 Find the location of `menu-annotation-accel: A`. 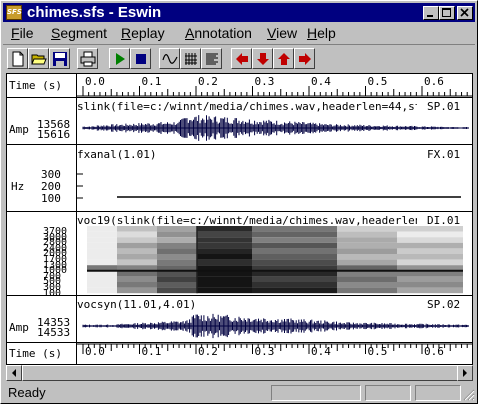

menu-annotation-accel: A is located at coordinates (190, 33).